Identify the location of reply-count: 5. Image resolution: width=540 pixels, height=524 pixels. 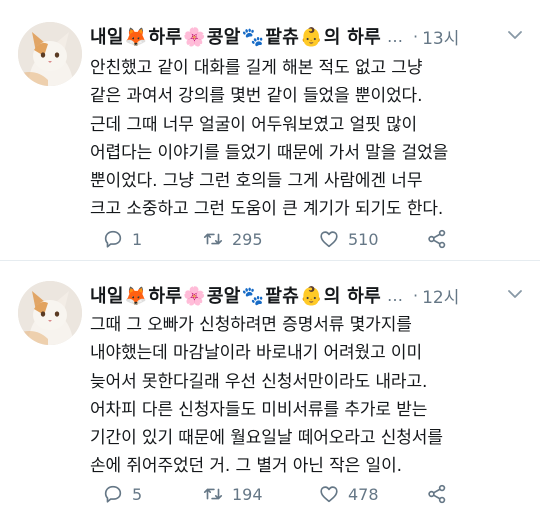
(137, 494).